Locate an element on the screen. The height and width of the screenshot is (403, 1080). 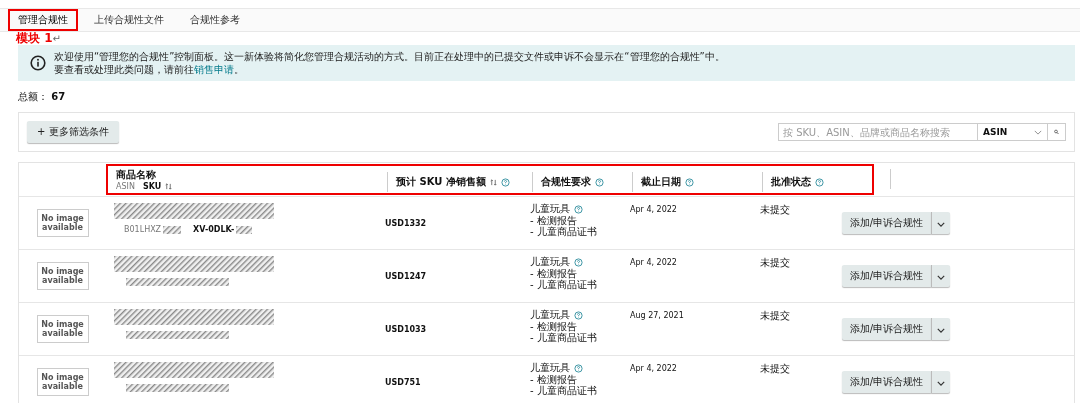
more-filters-button: + 更多筛选条件 is located at coordinates (73, 132).